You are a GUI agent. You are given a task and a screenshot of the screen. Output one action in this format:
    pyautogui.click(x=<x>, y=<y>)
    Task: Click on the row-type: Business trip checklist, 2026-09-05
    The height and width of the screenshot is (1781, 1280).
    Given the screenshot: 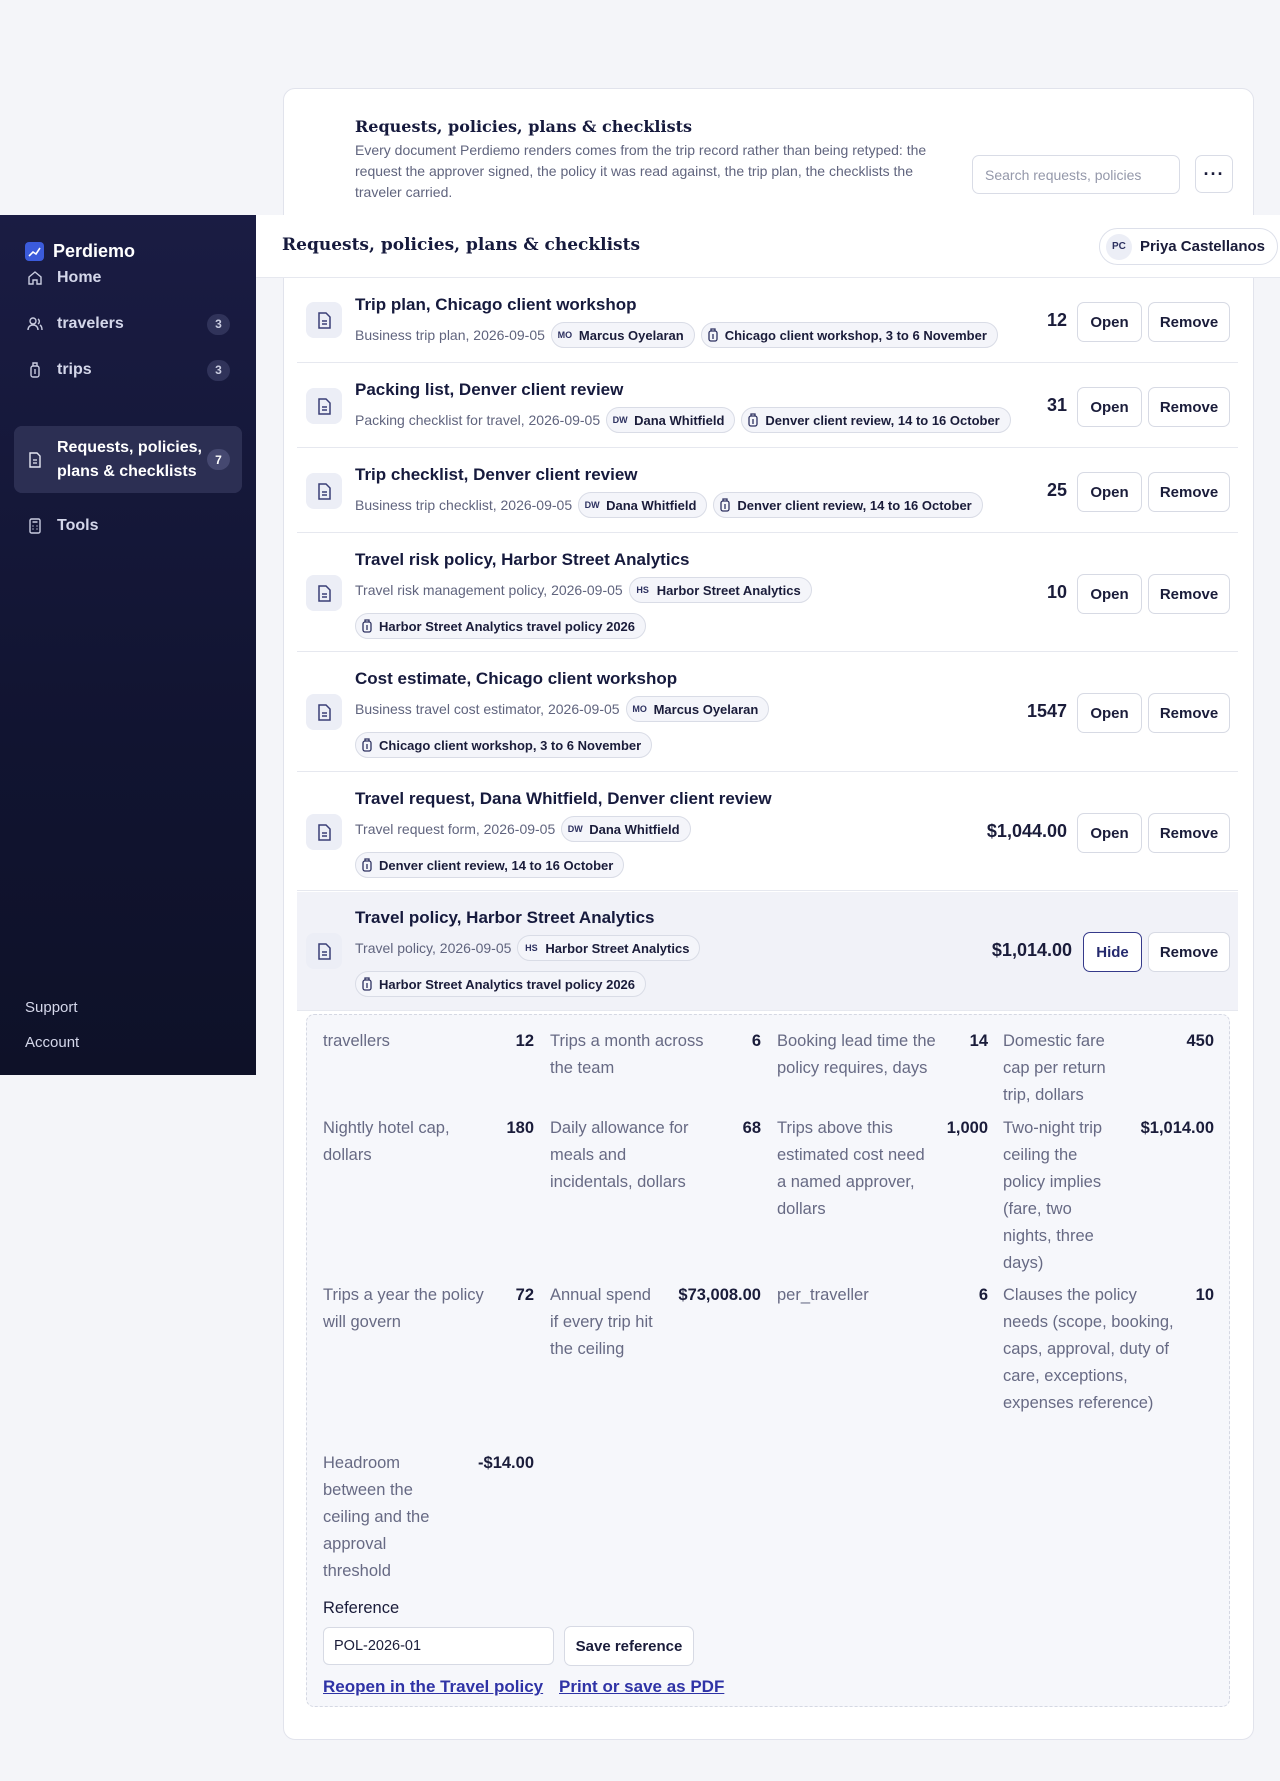 What is the action you would take?
    pyautogui.click(x=464, y=505)
    